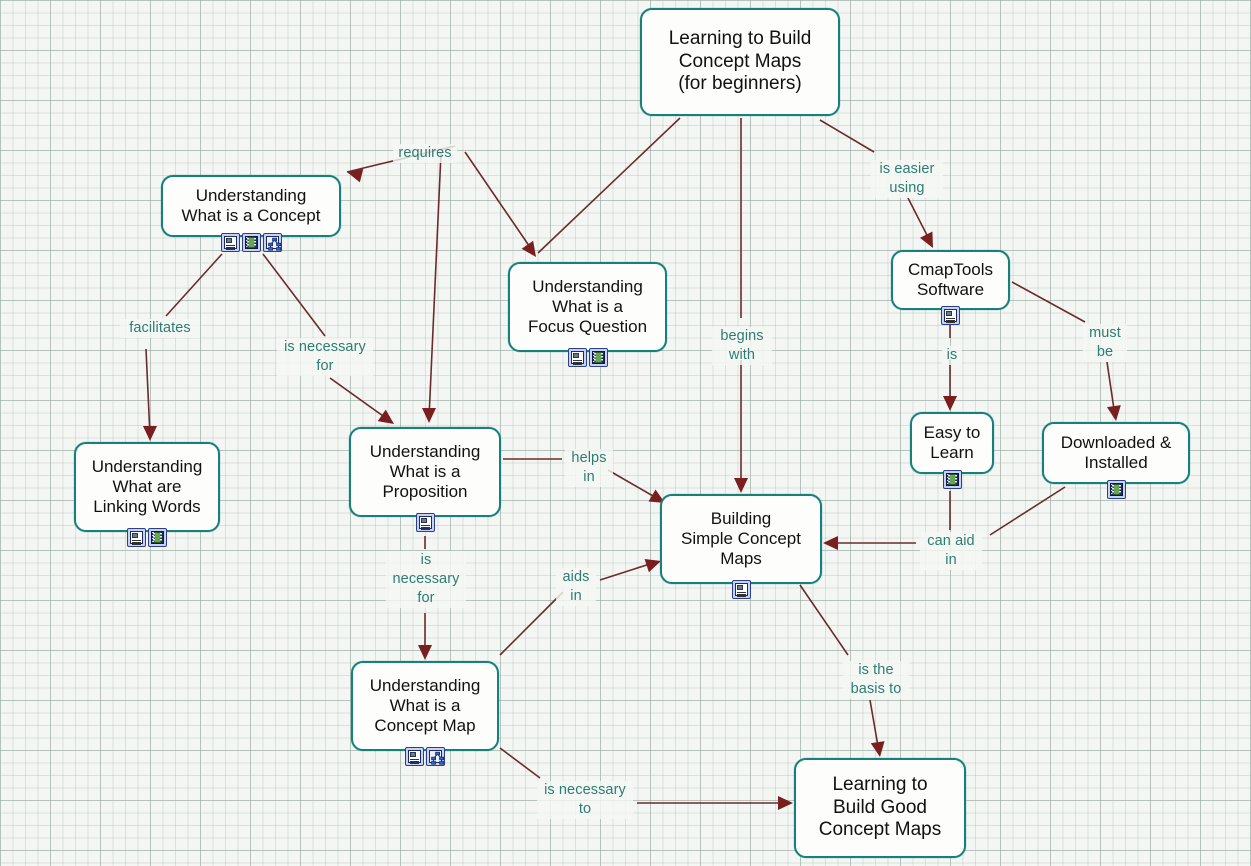  I want to click on resource-icons-easy, so click(952, 479).